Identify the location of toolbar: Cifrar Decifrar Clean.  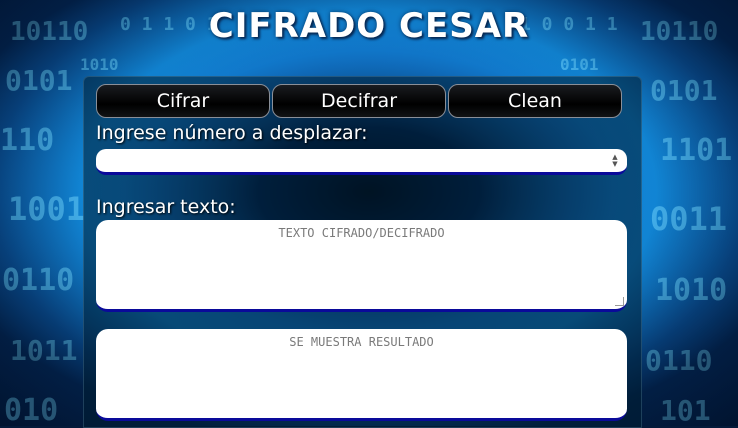
(359, 101).